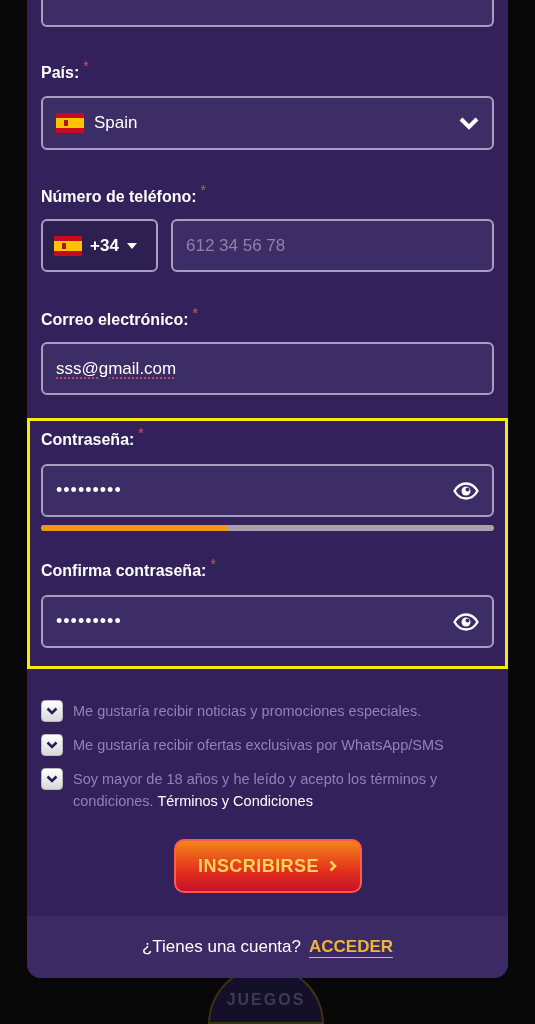 Image resolution: width=535 pixels, height=1024 pixels. Describe the element at coordinates (351, 947) in the screenshot. I see `login-link: ACCEDER` at that location.